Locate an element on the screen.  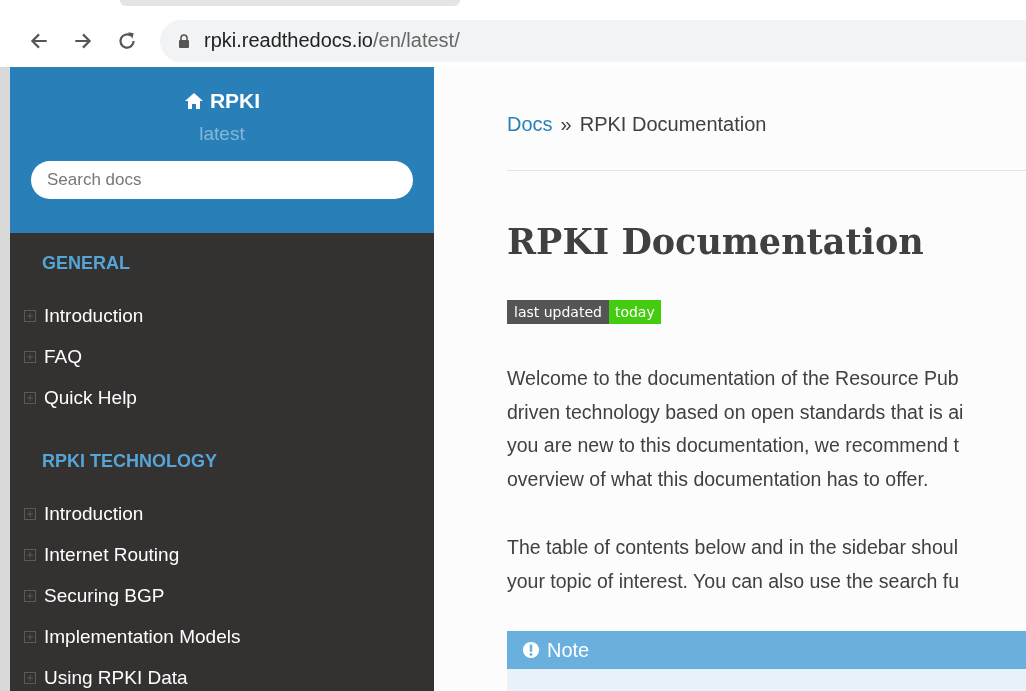
paragraph-line: your topic of interest. You can also use the search fu is located at coordinates (734, 581).